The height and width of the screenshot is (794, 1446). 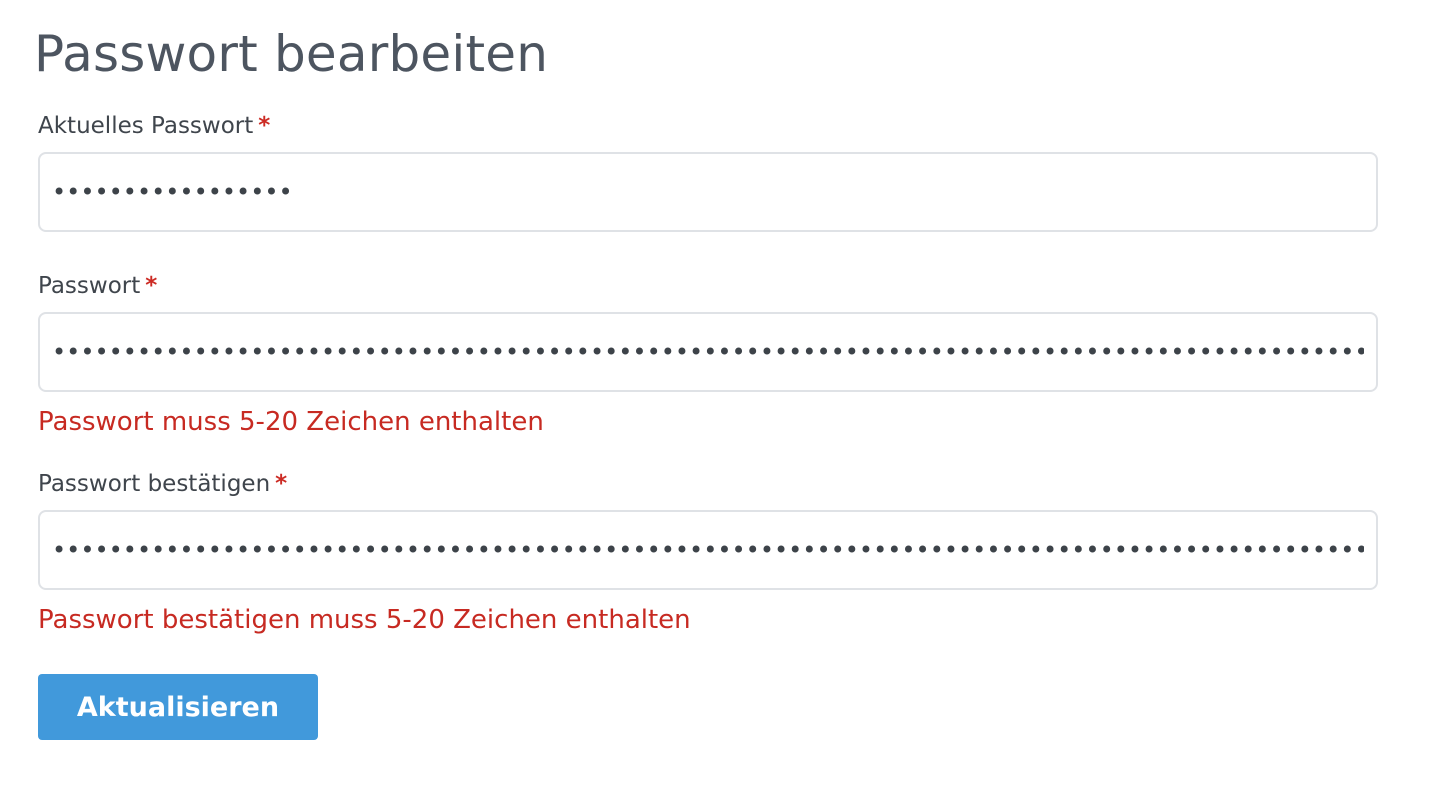 I want to click on password-confirm-field, so click(x=708, y=550).